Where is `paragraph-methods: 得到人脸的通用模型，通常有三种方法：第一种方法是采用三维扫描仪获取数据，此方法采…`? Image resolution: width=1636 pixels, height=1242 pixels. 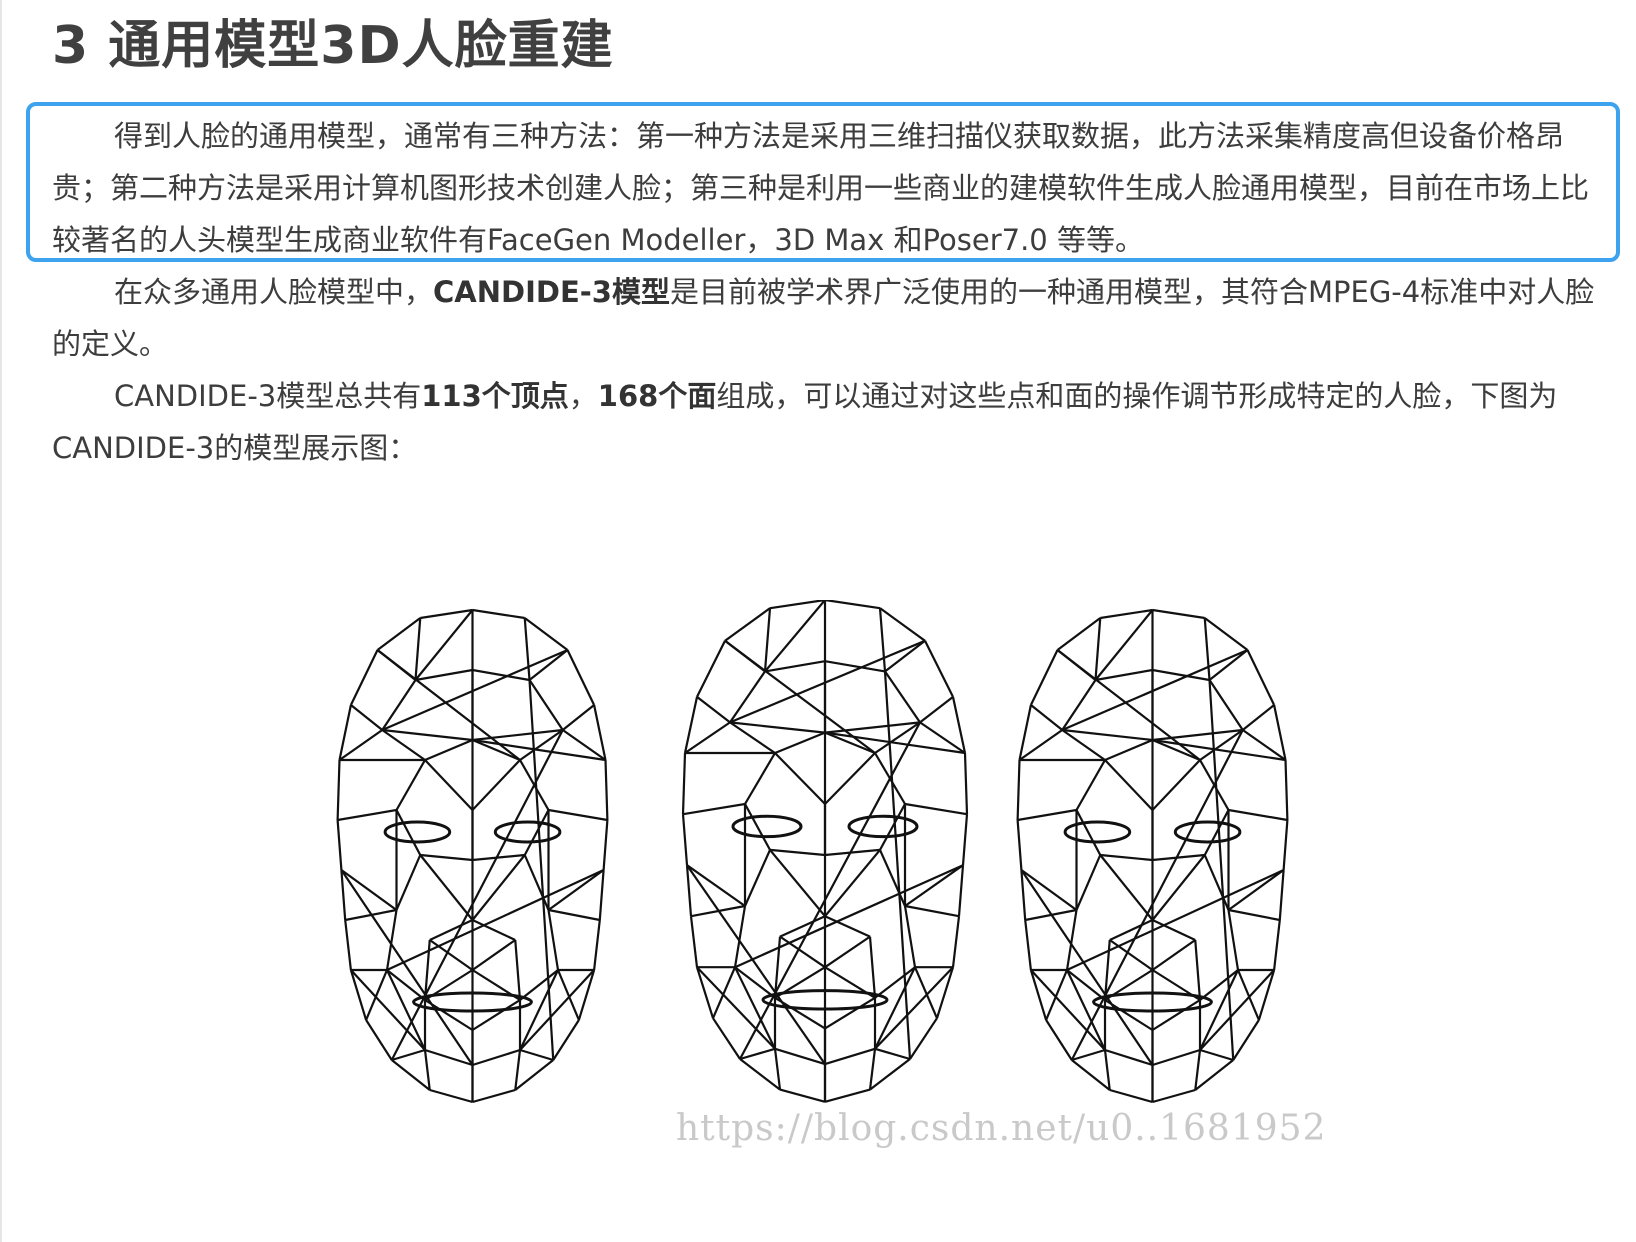
paragraph-methods: 得到人脸的通用模型，通常有三种方法：第一种方法是采用三维扫描仪获取数据，此方法采… is located at coordinates (821, 188).